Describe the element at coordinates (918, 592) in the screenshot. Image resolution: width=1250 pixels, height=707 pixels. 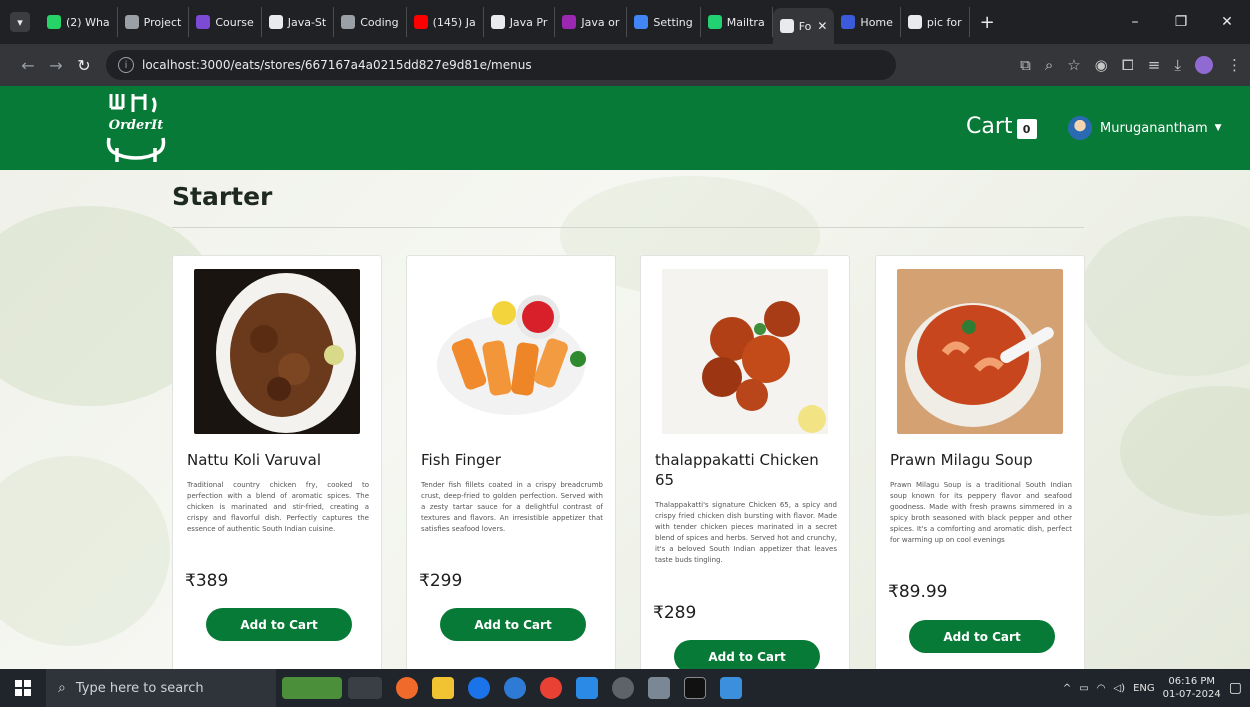
I see `item-price: ₹89.99` at that location.